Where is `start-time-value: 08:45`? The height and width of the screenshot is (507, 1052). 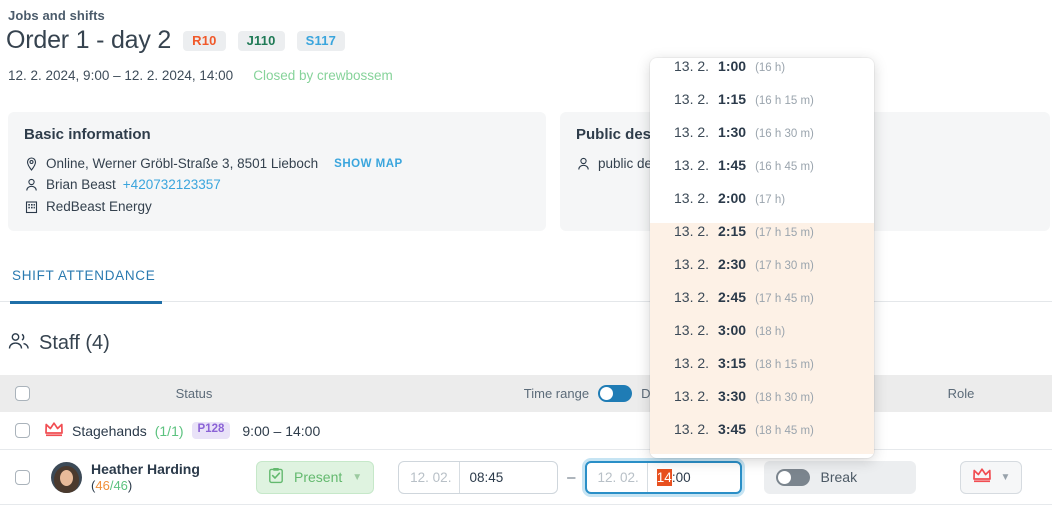 start-time-value: 08:45 is located at coordinates (487, 477).